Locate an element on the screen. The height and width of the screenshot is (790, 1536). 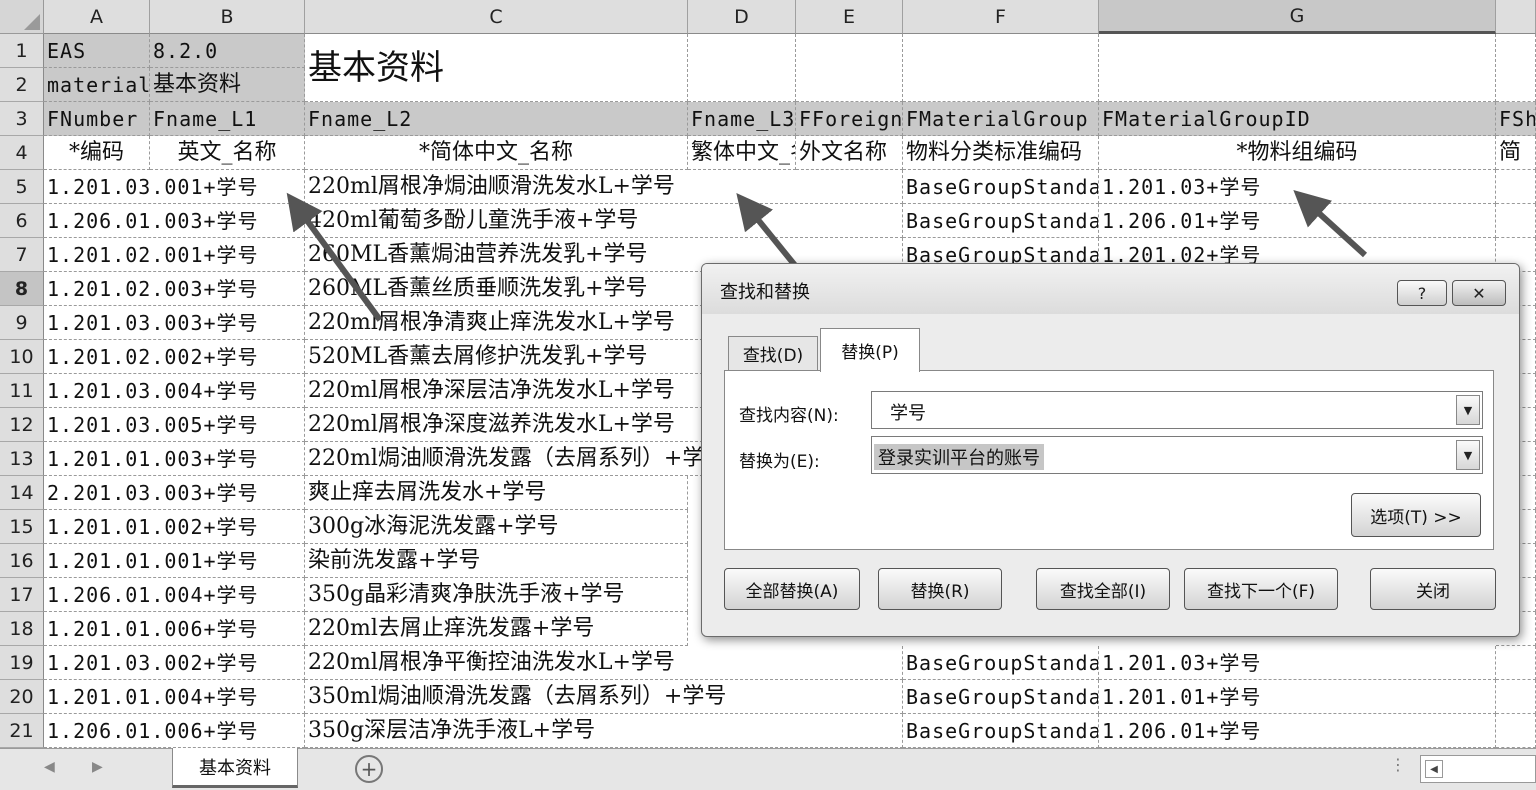
cell-c-name: 350g深层洁净洗手液L+学号 is located at coordinates (604, 731).